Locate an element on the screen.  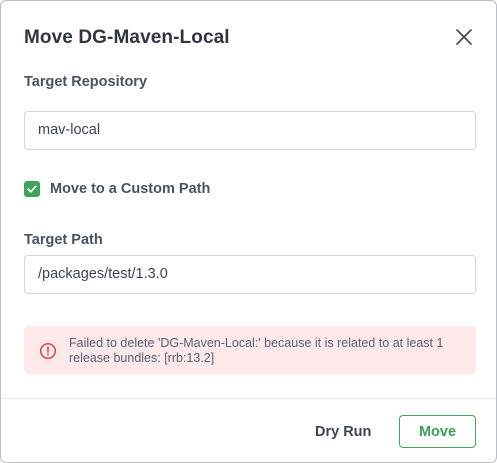
custom-path-checkbox-row: Move to a Custom Path is located at coordinates (117, 189).